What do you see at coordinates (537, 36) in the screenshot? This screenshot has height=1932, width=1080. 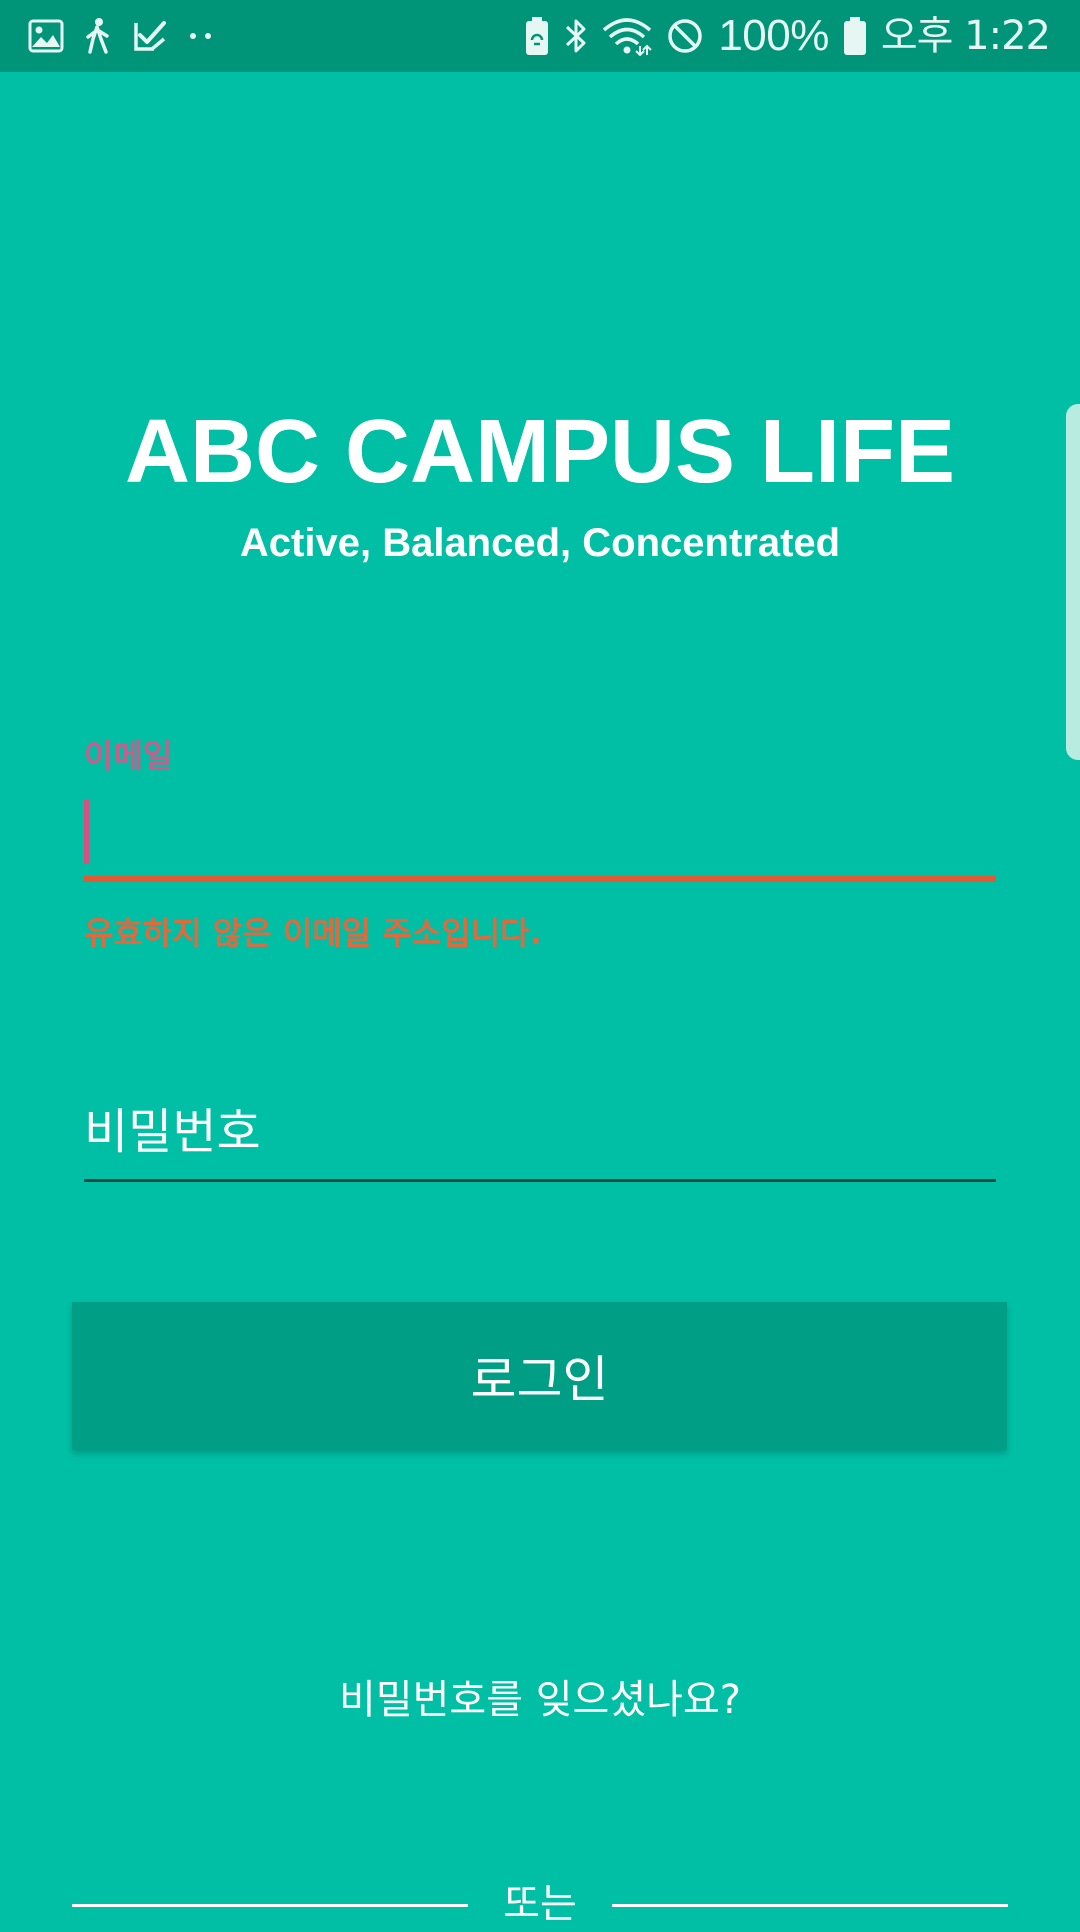 I see `battery-saver-icon` at bounding box center [537, 36].